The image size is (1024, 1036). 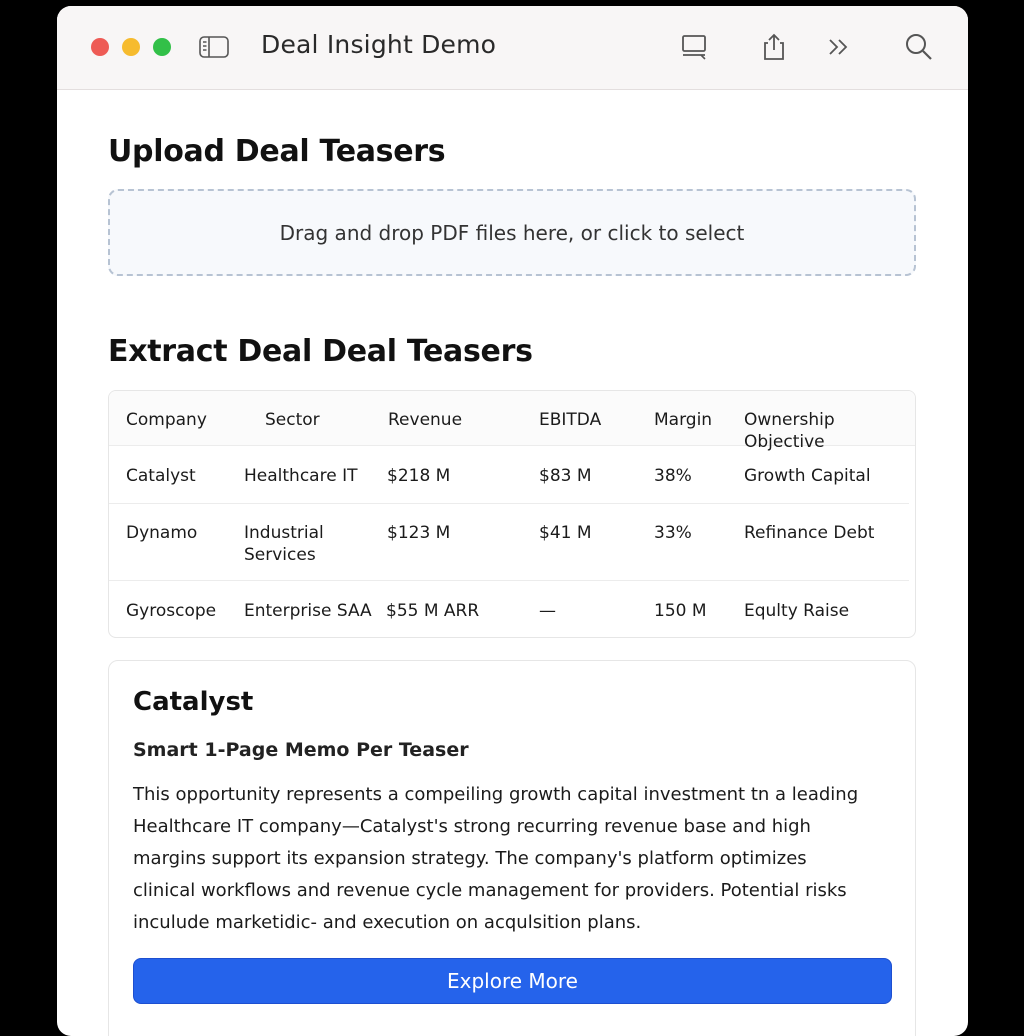 I want to click on memo-company-title: Catalyst, so click(x=193, y=702).